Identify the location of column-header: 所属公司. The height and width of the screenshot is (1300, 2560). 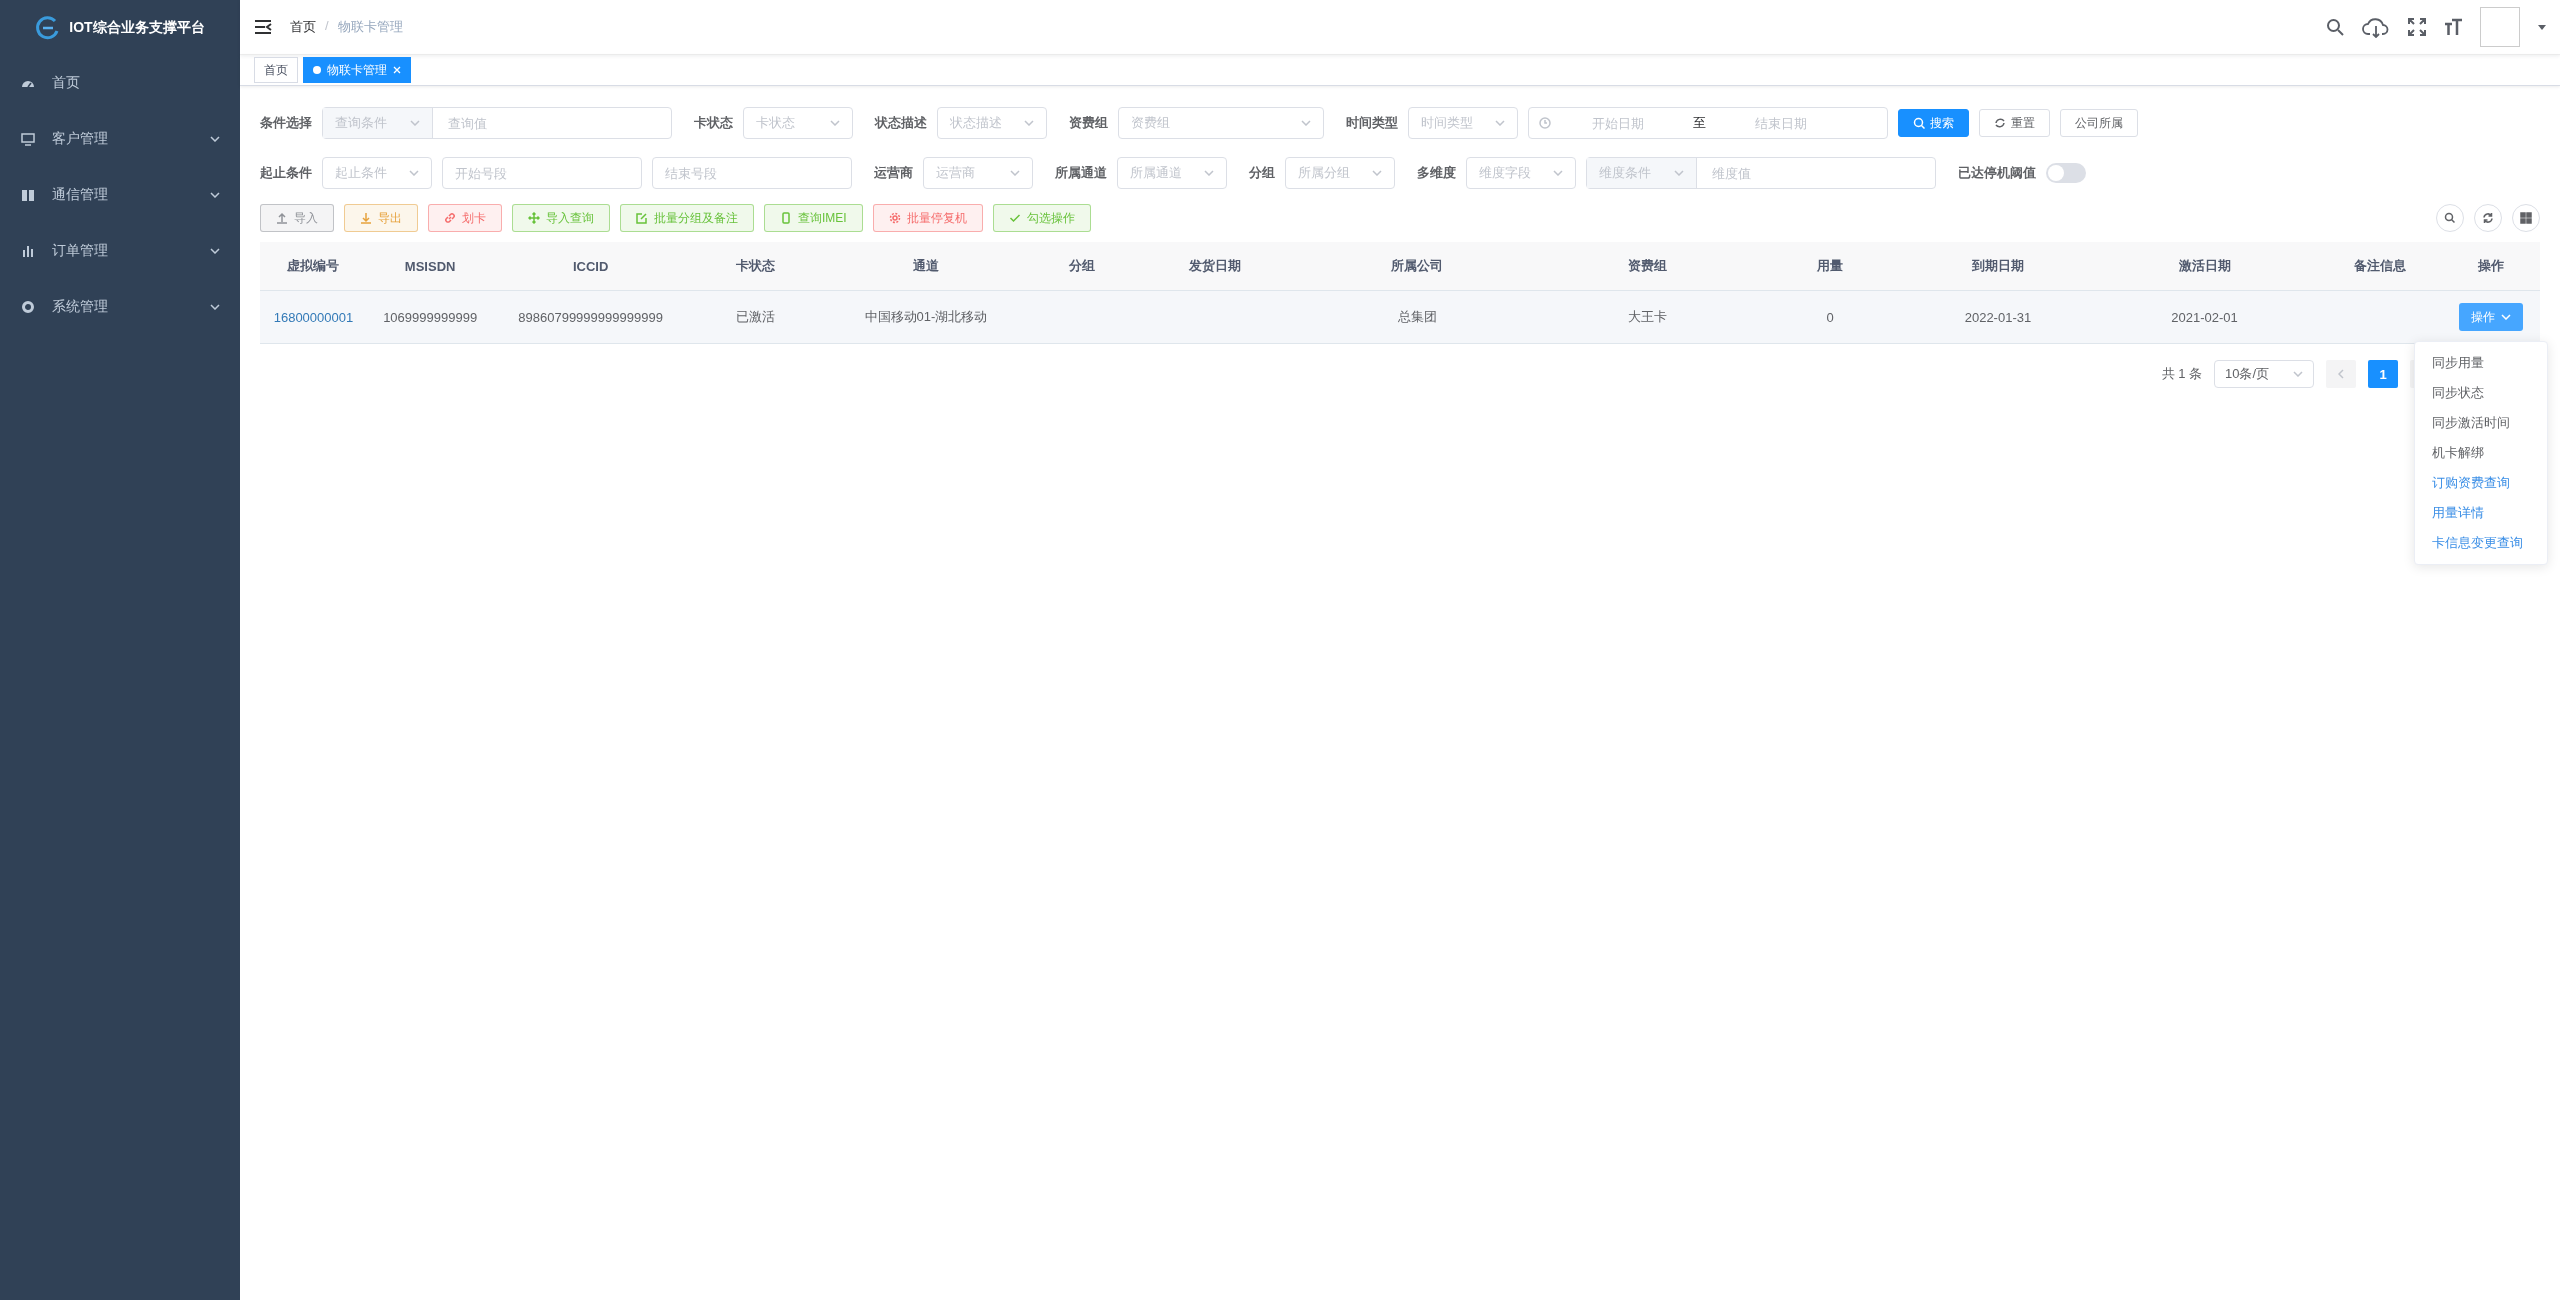
(1417, 266).